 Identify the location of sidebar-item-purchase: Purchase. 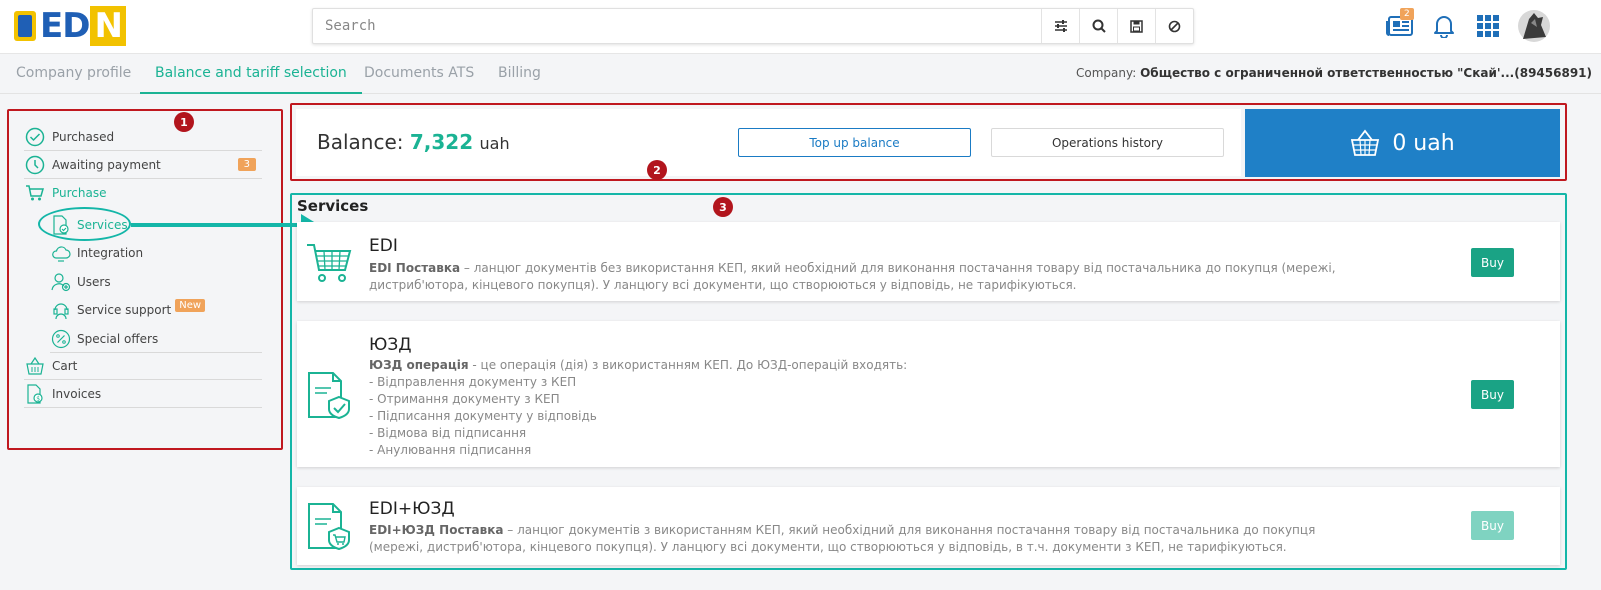
(143, 192).